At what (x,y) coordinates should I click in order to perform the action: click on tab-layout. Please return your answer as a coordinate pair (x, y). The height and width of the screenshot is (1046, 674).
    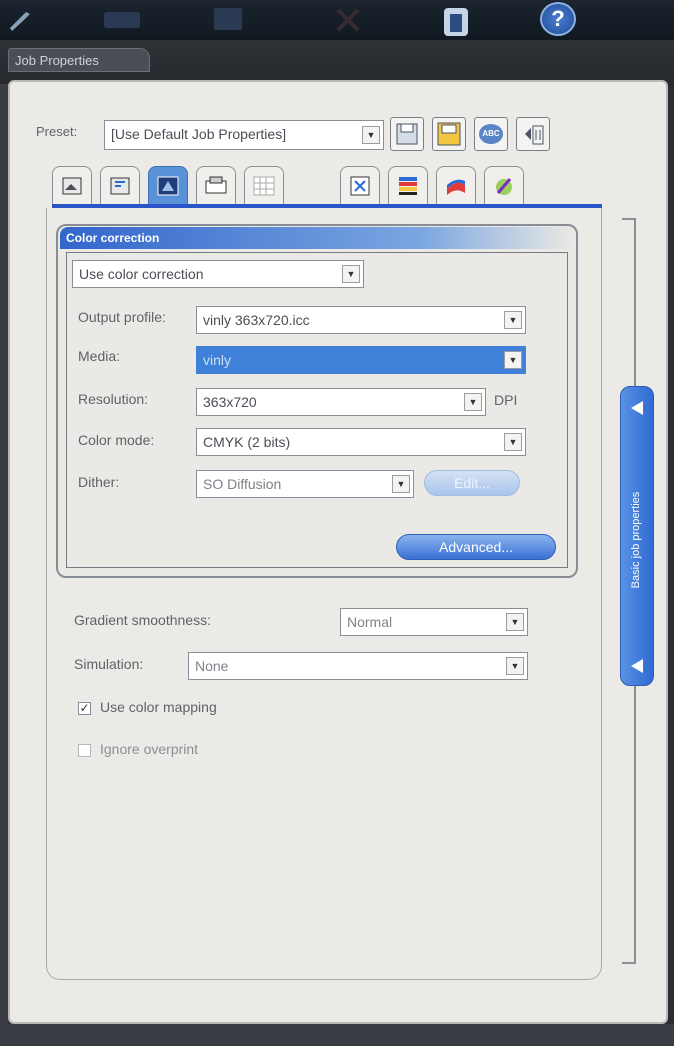
    Looking at the image, I should click on (120, 185).